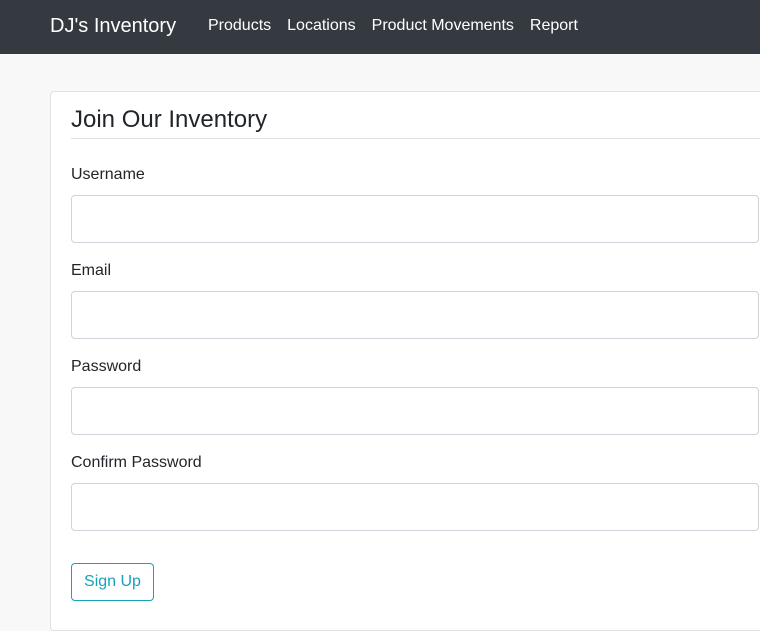 The width and height of the screenshot is (760, 631). Describe the element at coordinates (554, 26) in the screenshot. I see `nav-link-report: Report` at that location.